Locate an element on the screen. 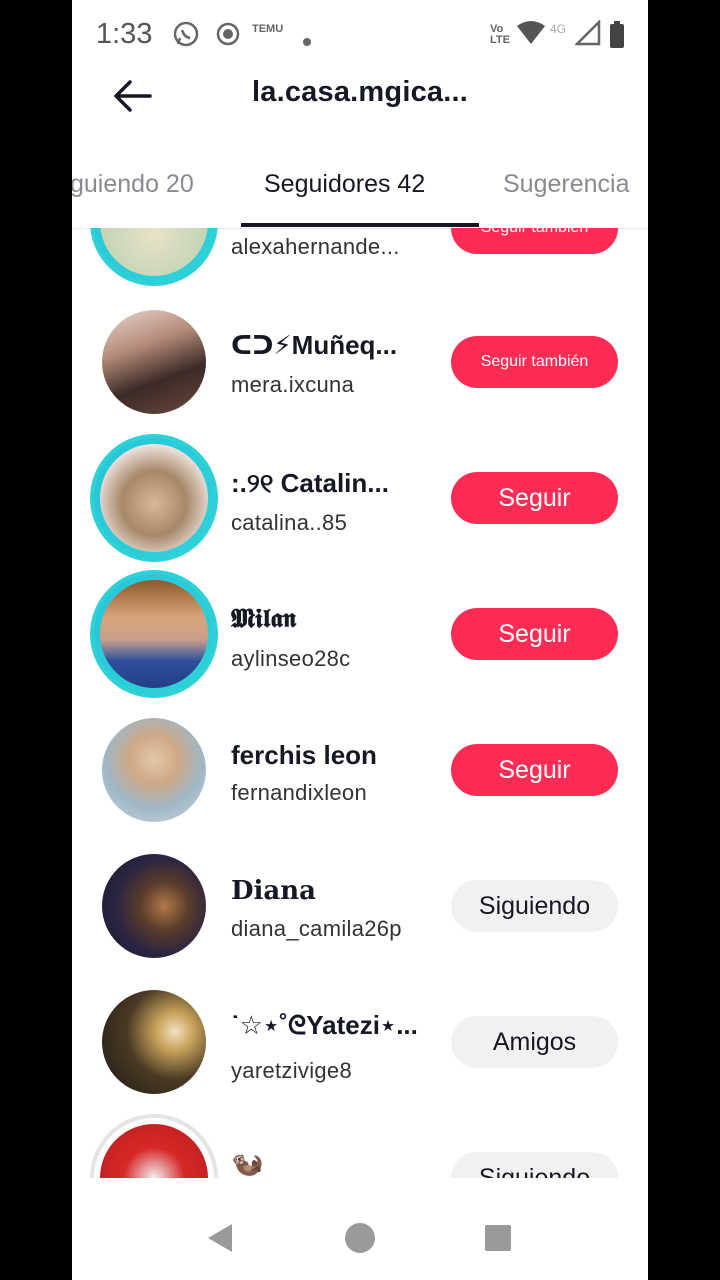 This screenshot has width=720, height=1280. list-item: 𝕸𝖎𝖑𝖆𝖓 aylinseo28c Seguir is located at coordinates (360, 638).